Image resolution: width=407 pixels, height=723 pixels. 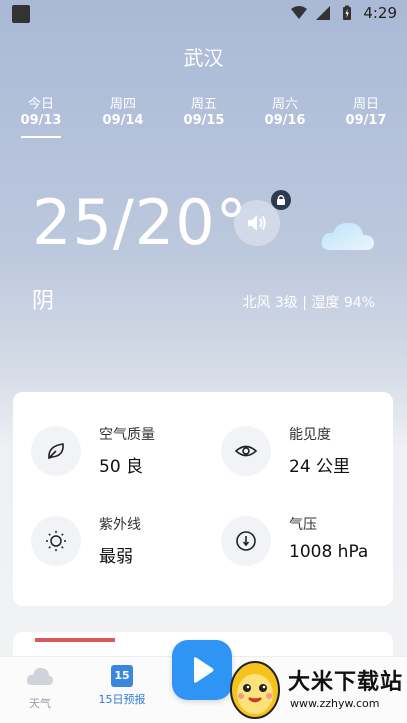 I want to click on notification-icon, so click(x=21, y=14).